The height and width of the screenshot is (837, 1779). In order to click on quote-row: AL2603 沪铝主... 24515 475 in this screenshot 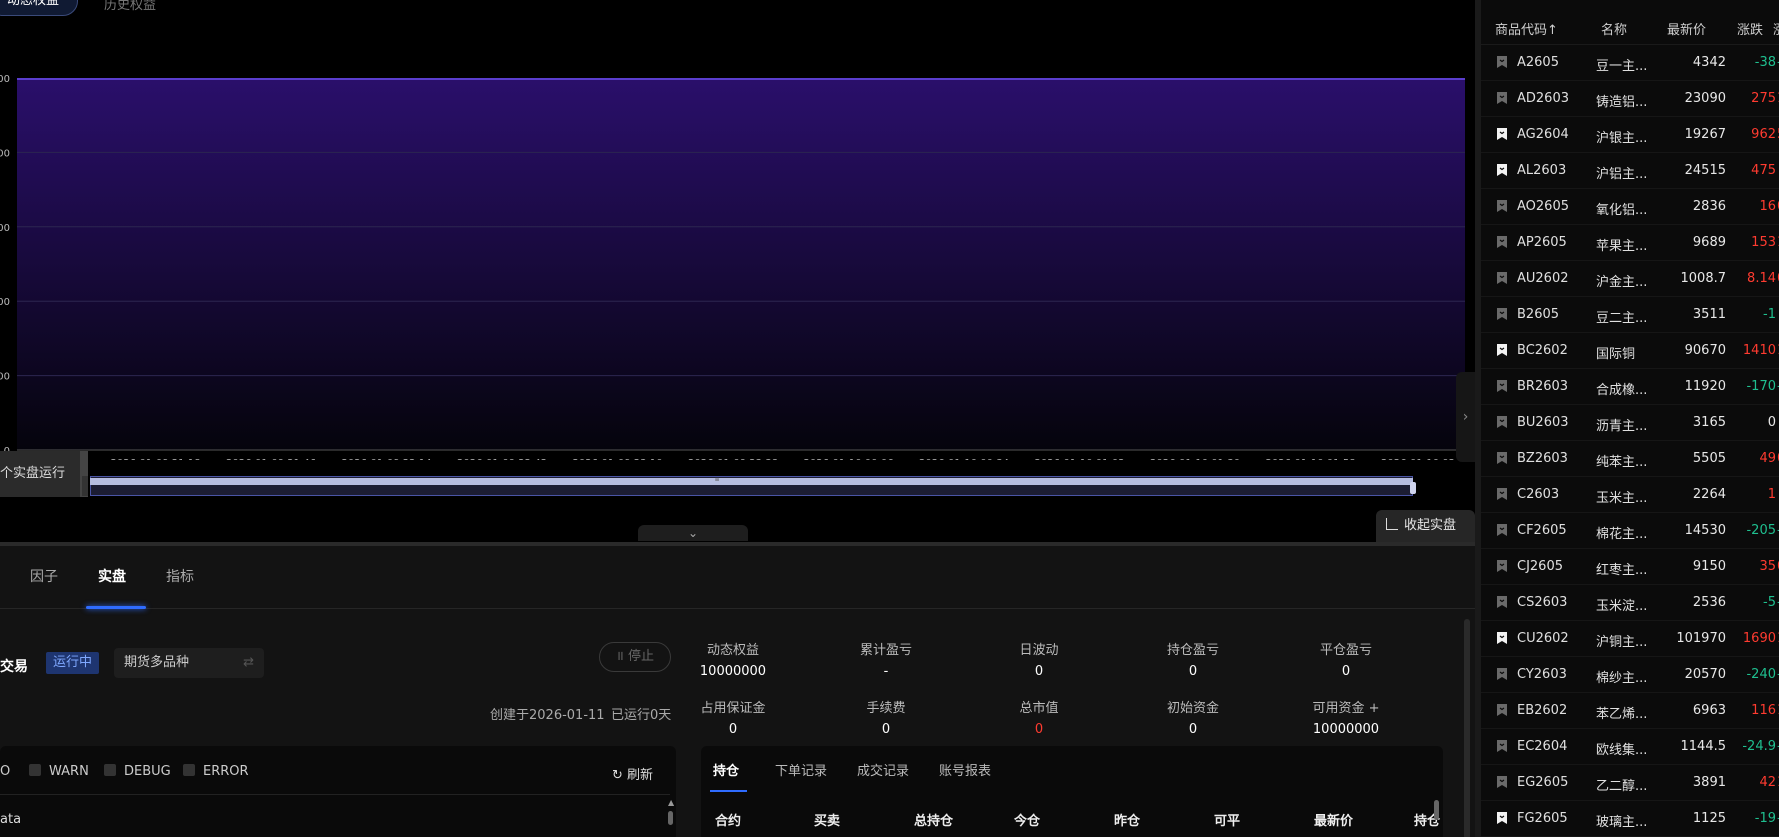, I will do `click(1630, 171)`.